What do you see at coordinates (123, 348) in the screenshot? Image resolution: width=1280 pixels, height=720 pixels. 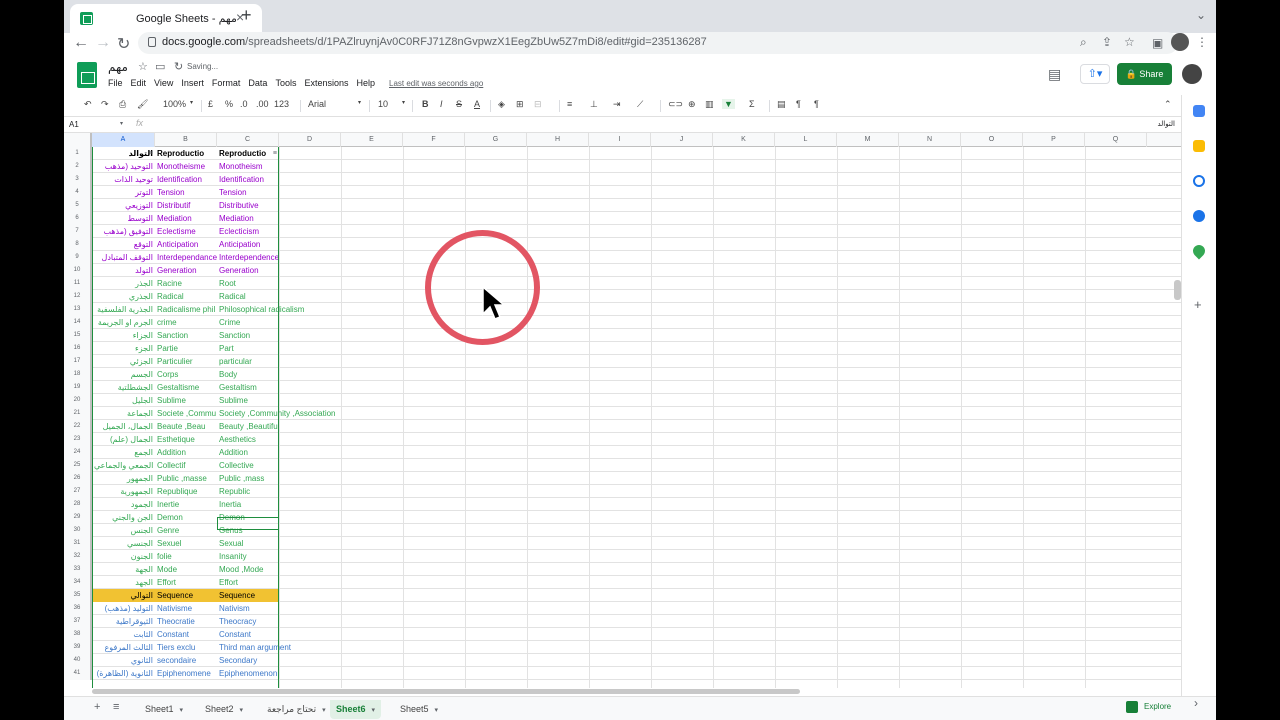 I see `cell-a-16: الجزء` at bounding box center [123, 348].